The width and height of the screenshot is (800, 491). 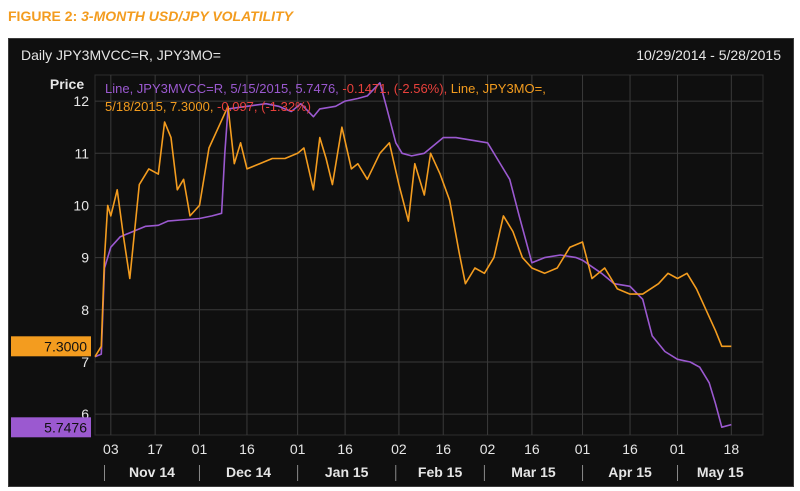 What do you see at coordinates (223, 88) in the screenshot?
I see `legend-purple-series: Line, JPY3MVCC=R, 5/15/2015, 5.7476,` at bounding box center [223, 88].